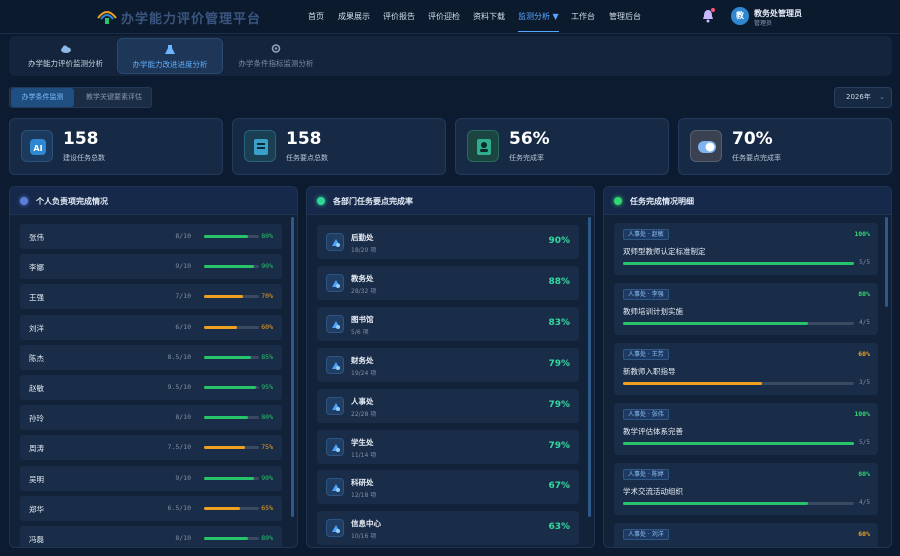 The height and width of the screenshot is (556, 900). I want to click on person-ratio: 7.5/10, so click(179, 447).